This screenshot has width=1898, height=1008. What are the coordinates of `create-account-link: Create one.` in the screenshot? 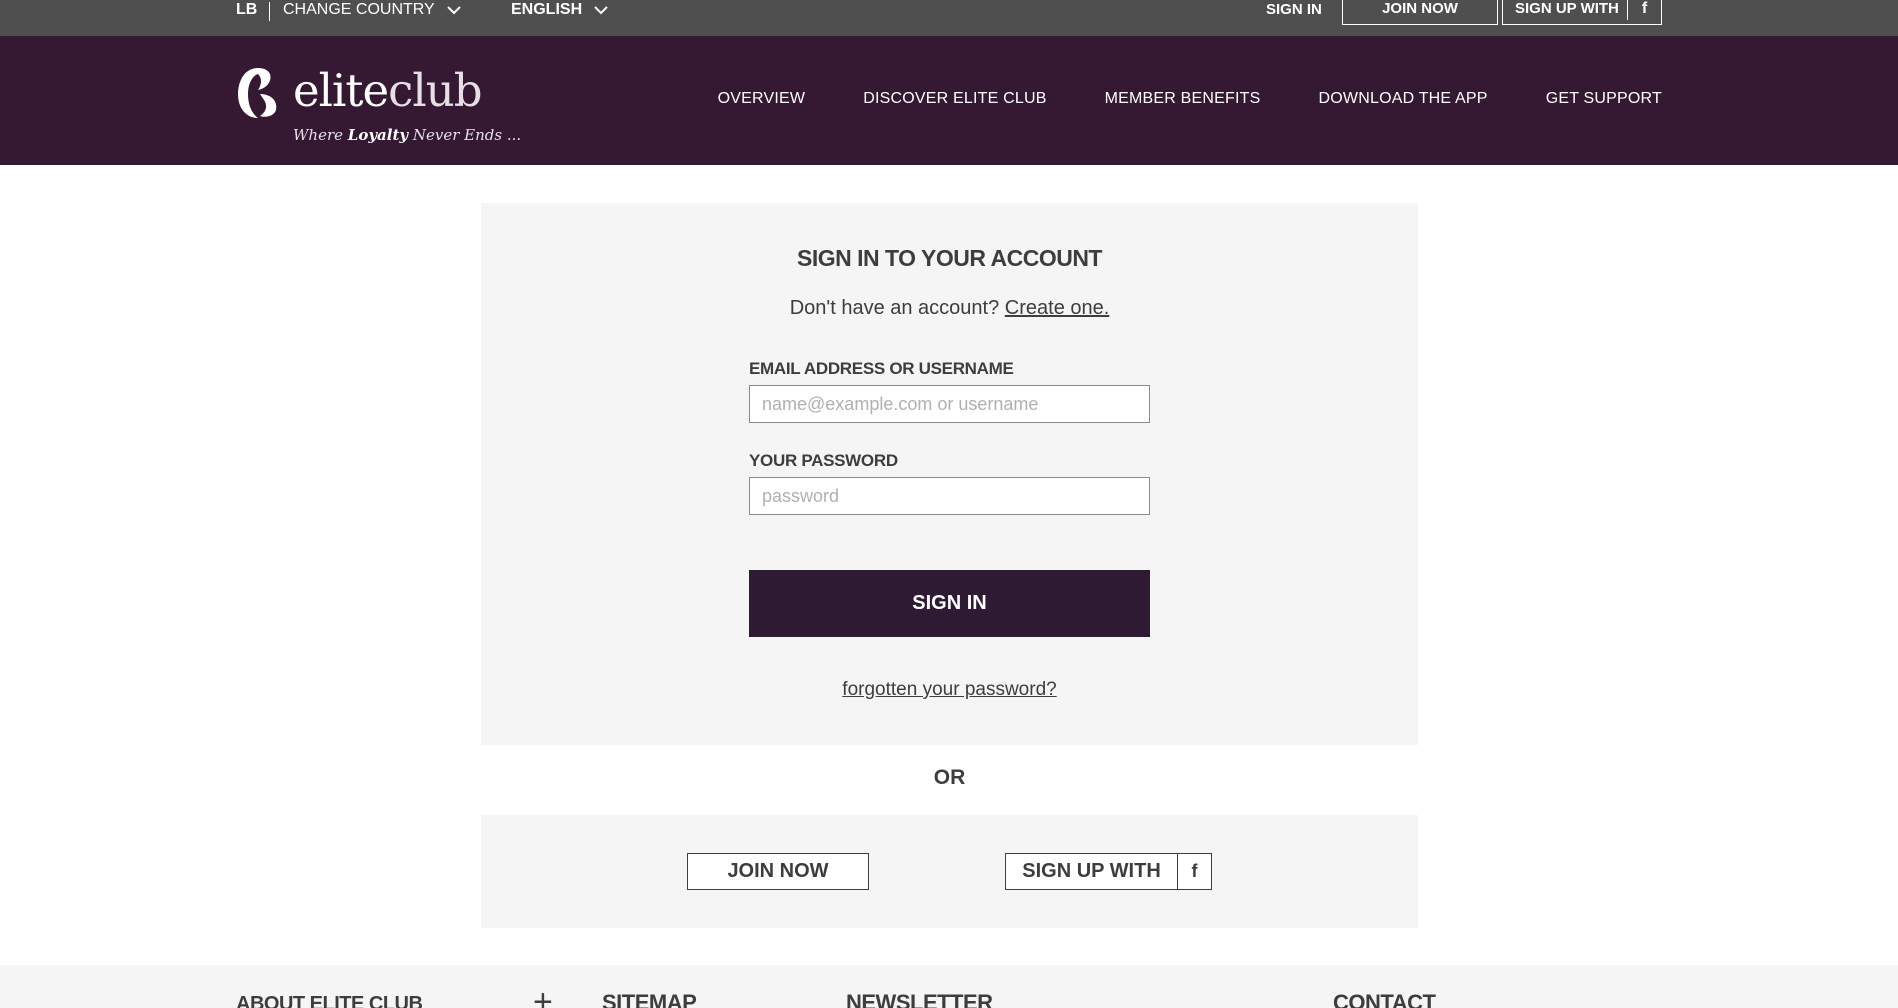 It's located at (1057, 308).